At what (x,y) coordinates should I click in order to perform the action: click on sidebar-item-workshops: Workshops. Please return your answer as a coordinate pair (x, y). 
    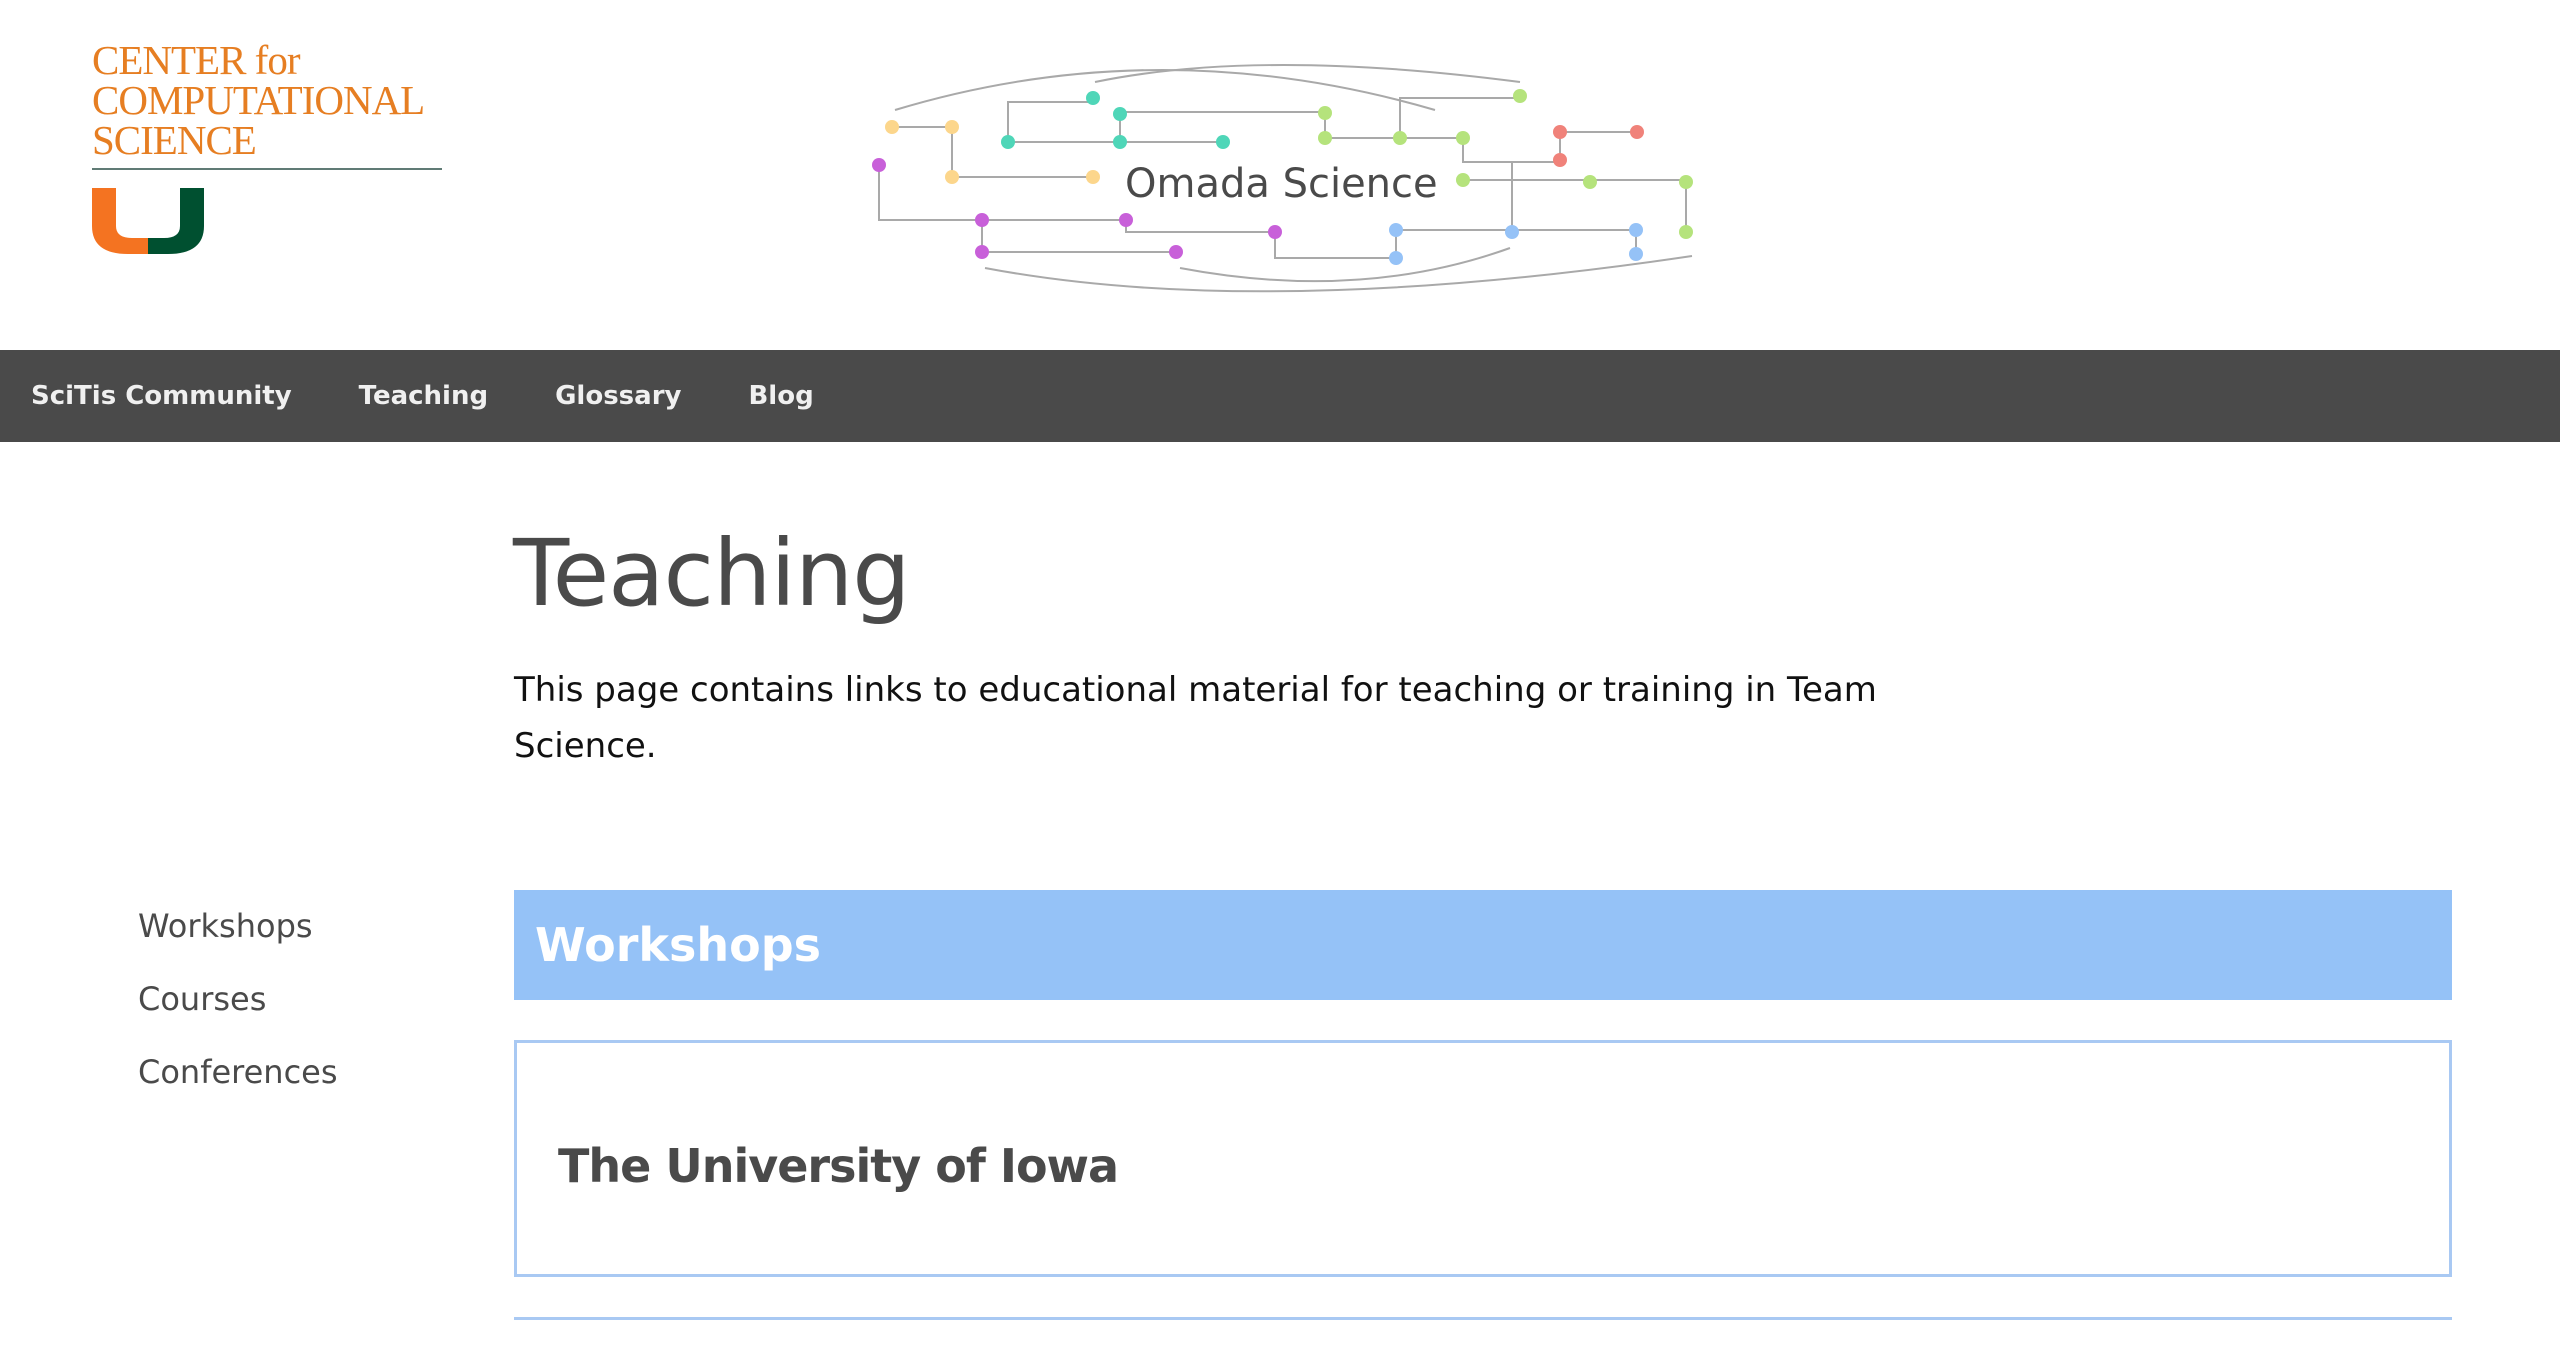
    Looking at the image, I should click on (238, 936).